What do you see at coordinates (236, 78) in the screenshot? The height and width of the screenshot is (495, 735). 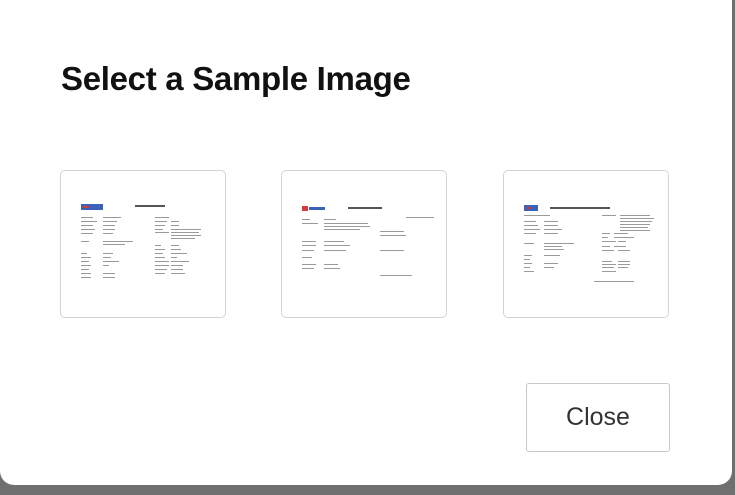 I see `dialog-title: Select a Sample Image` at bounding box center [236, 78].